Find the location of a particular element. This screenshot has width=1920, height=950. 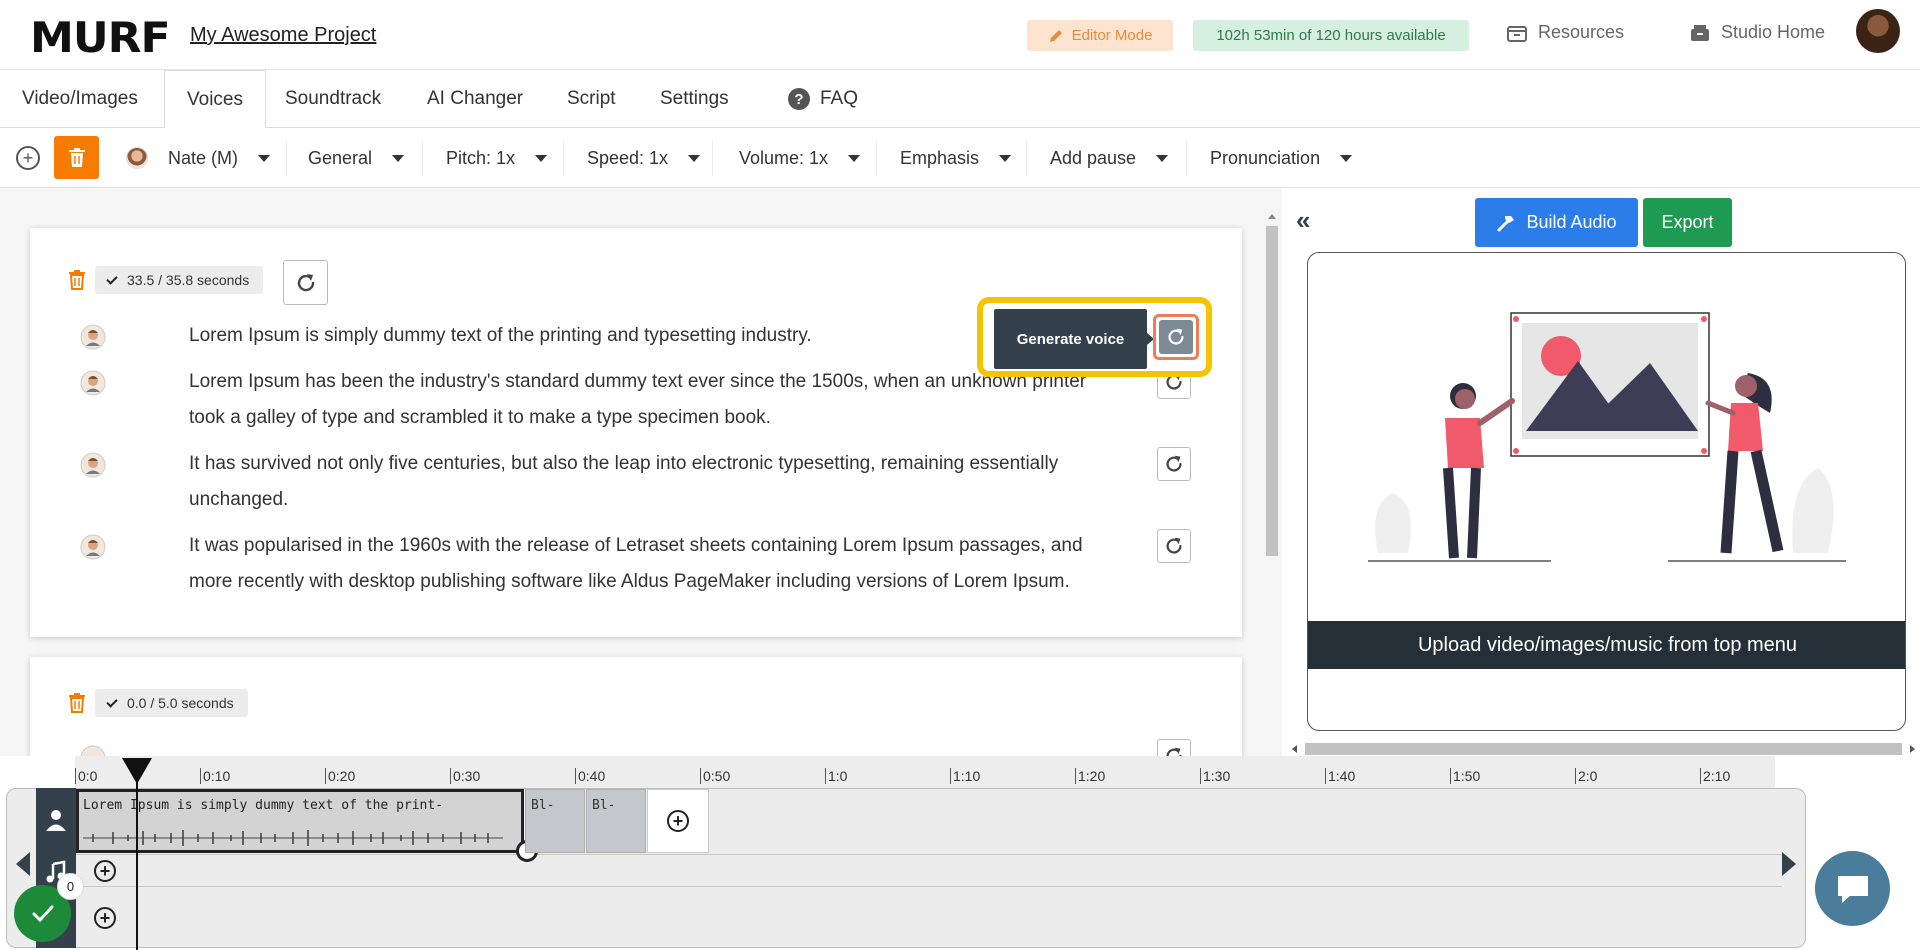

ruler-tick-label: 1:20 is located at coordinates (1092, 776).